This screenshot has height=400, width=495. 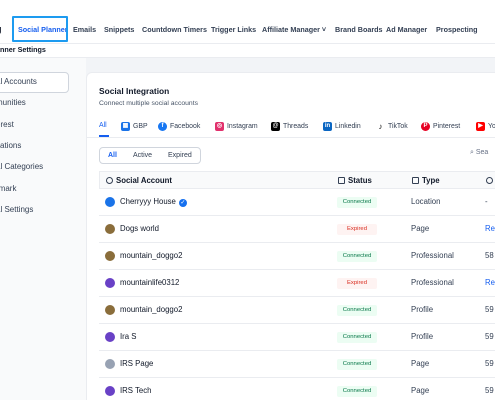 I want to click on tab-brand-boards: Brand Boards, so click(x=359, y=29).